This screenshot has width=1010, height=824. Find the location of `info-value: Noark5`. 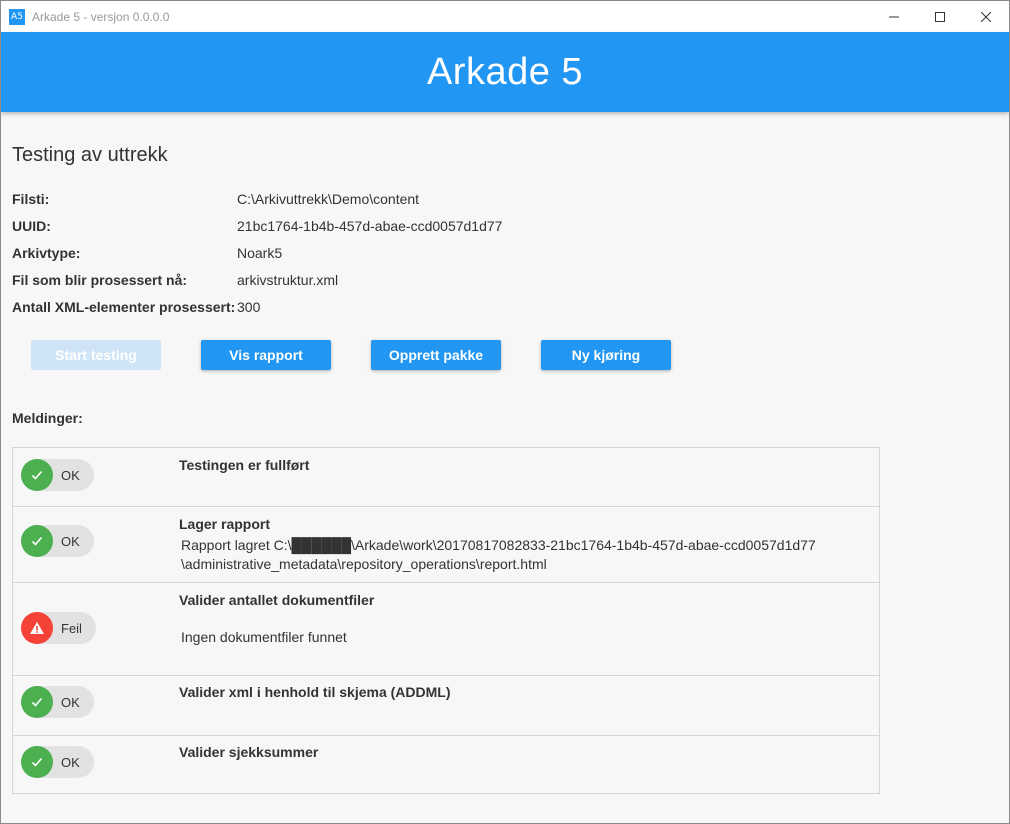

info-value: Noark5 is located at coordinates (260, 253).